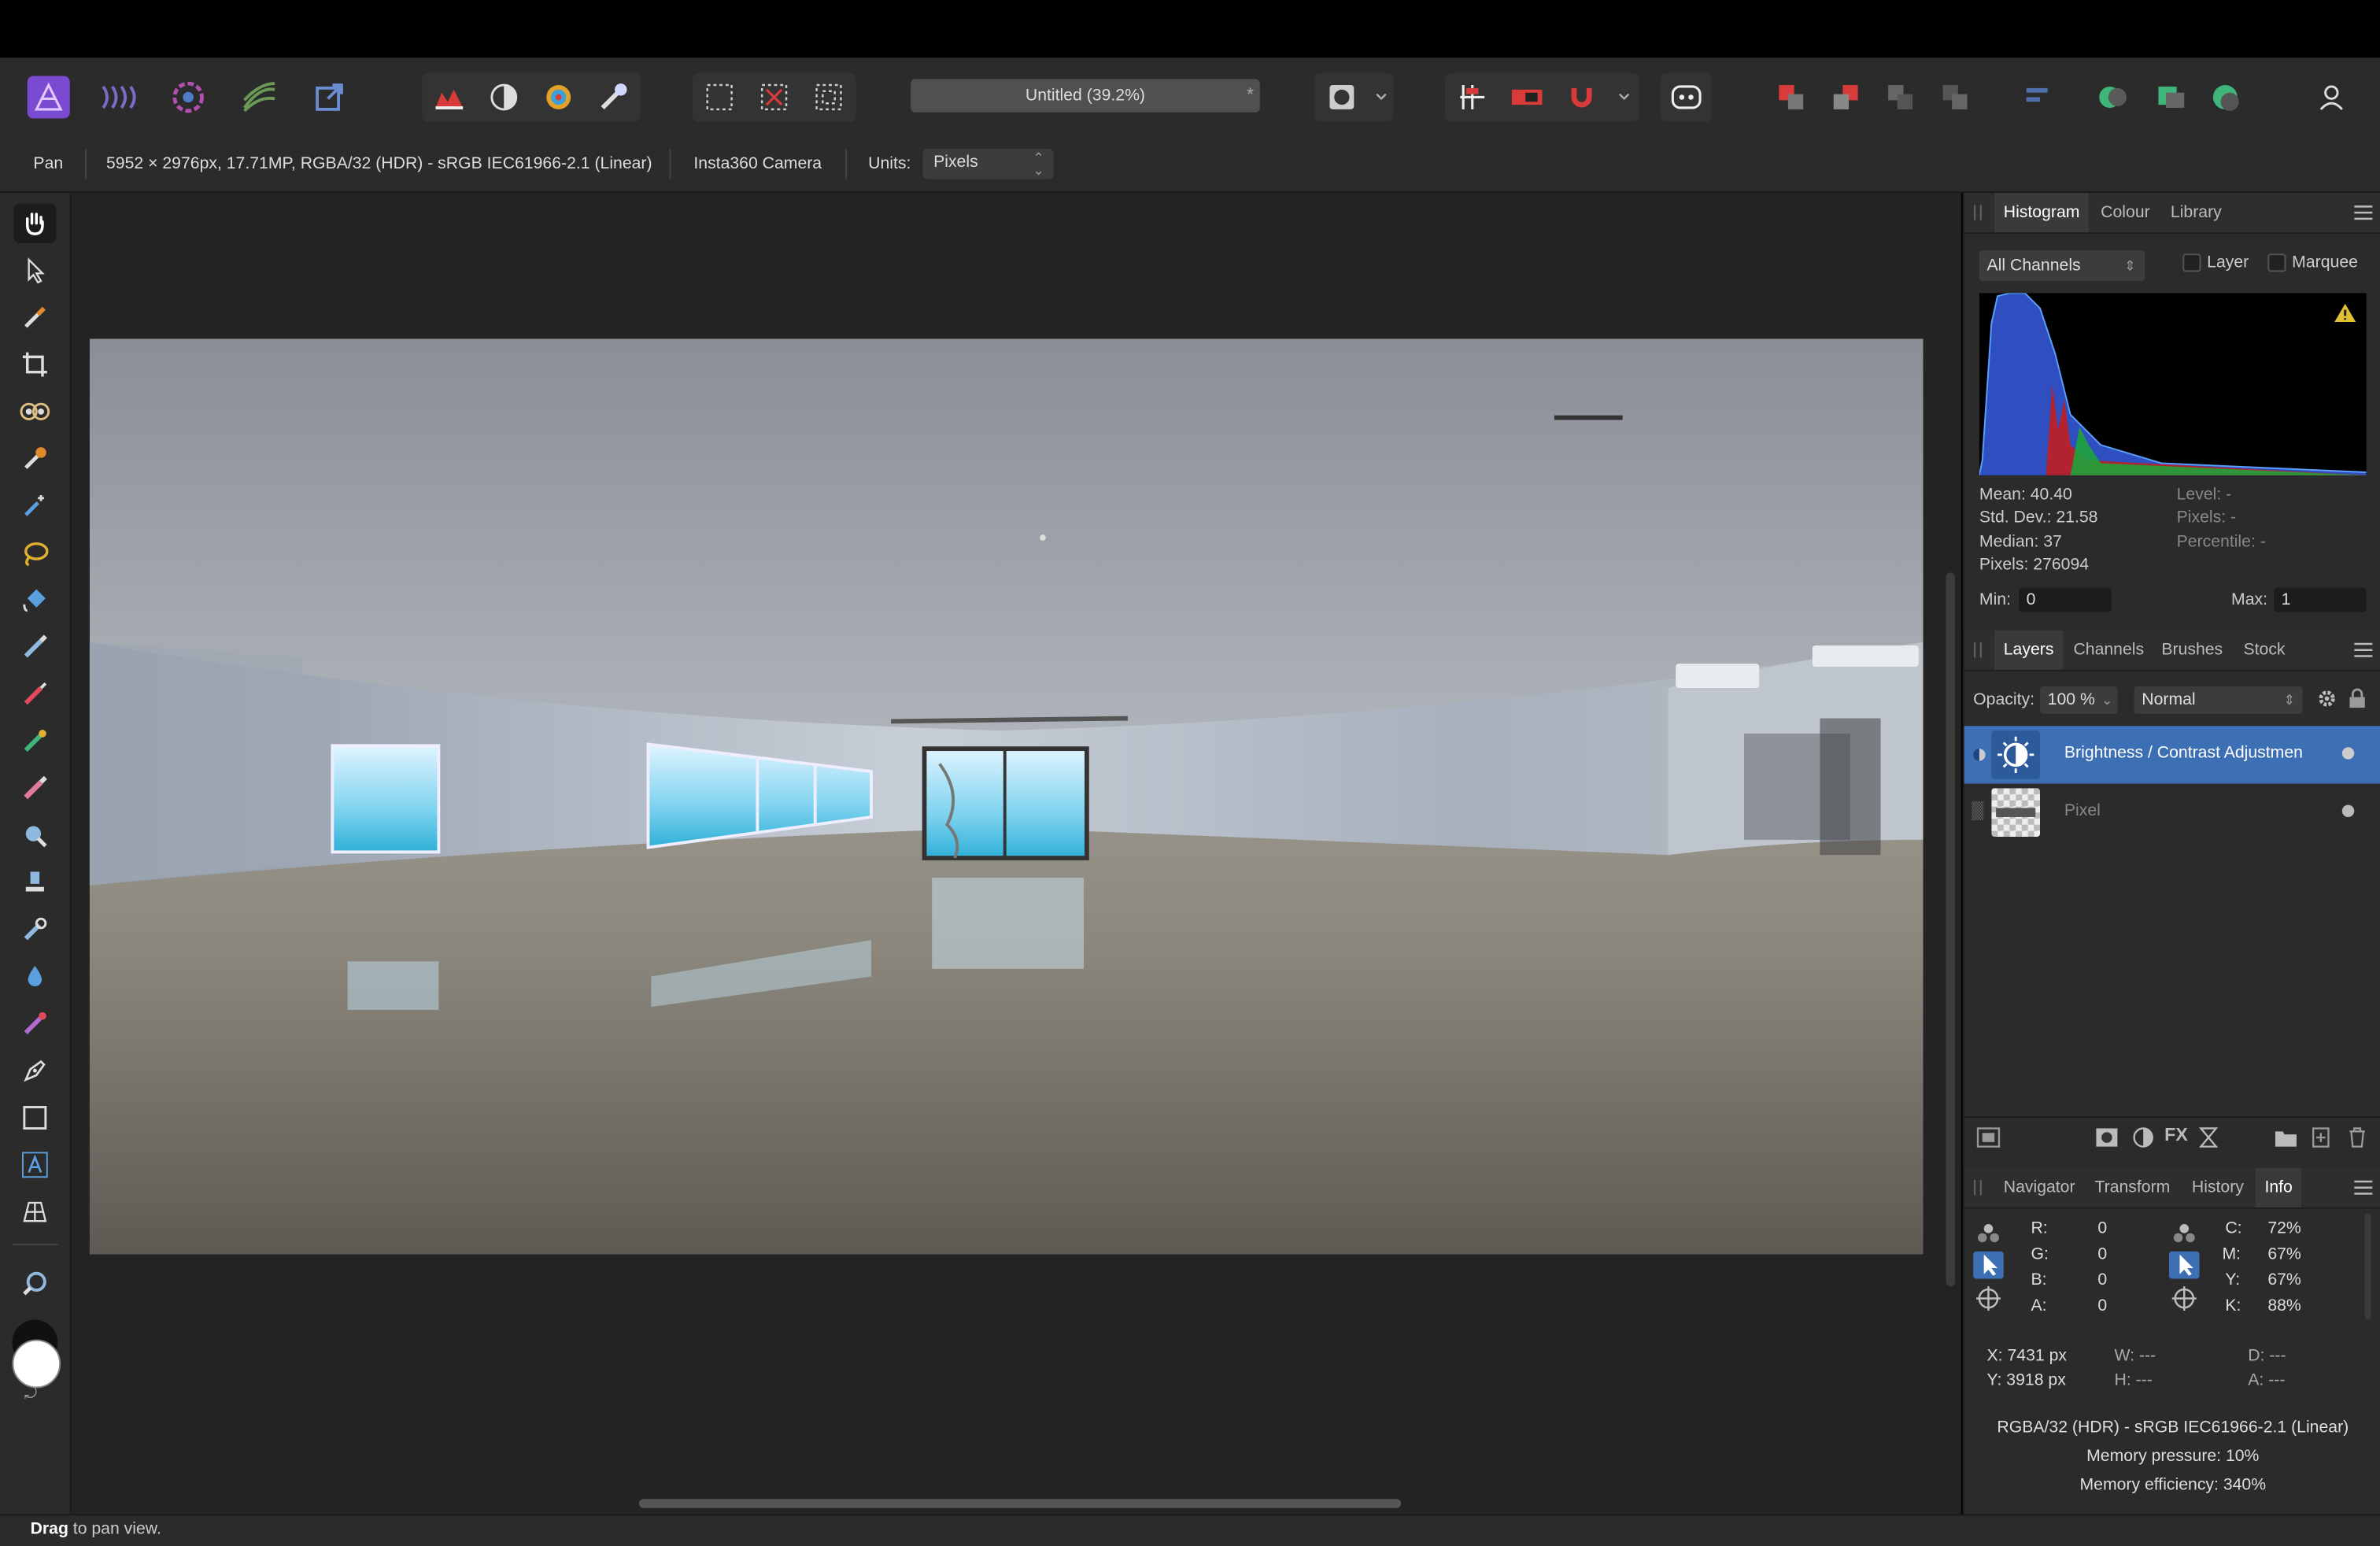 The height and width of the screenshot is (1546, 2380). Describe the element at coordinates (2143, 1137) in the screenshot. I see `adjustment-layer-icon` at that location.